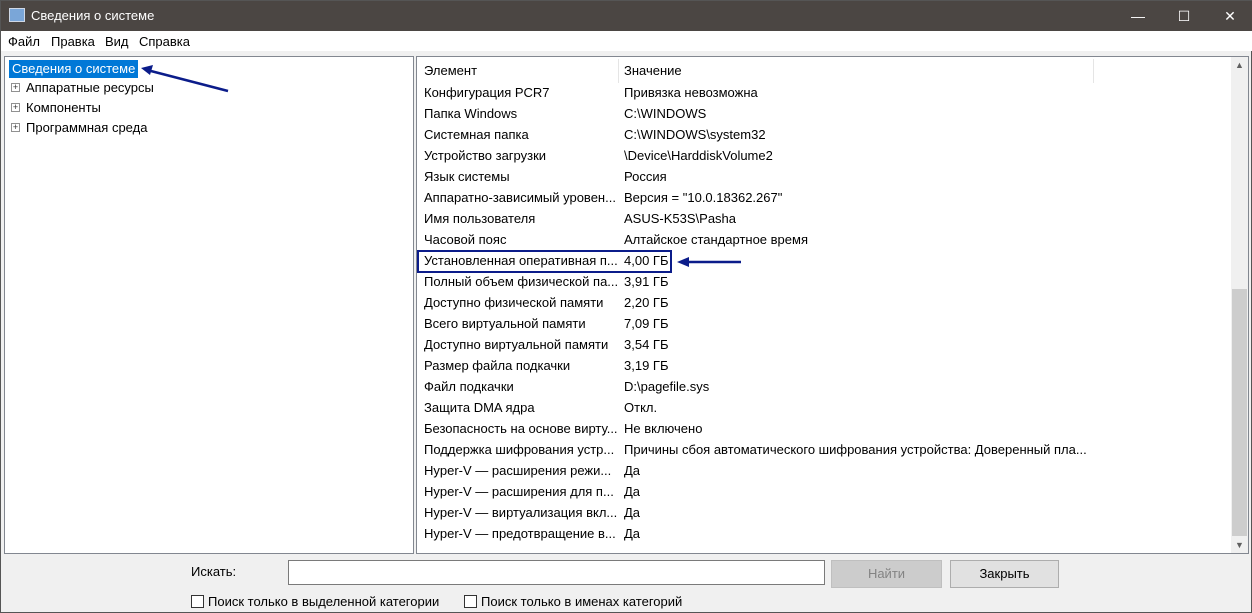  What do you see at coordinates (691, 92) in the screenshot?
I see `value-cell: Привязка невозможна` at bounding box center [691, 92].